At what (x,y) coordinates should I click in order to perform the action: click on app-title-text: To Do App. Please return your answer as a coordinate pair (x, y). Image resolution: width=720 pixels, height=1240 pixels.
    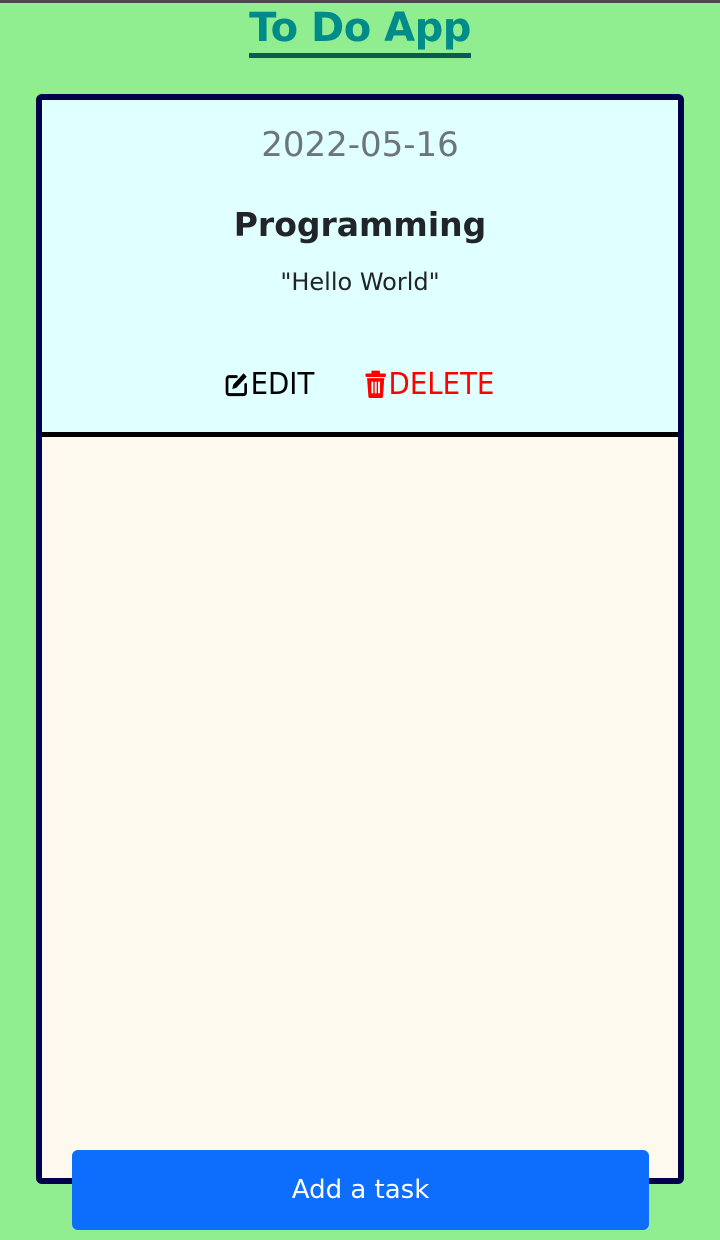
    Looking at the image, I should click on (360, 30).